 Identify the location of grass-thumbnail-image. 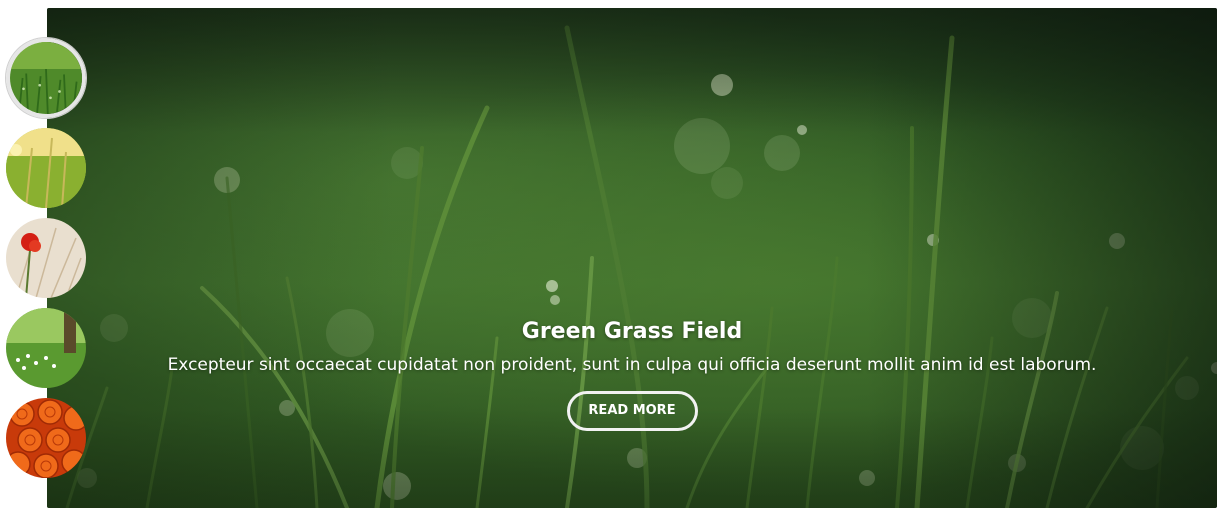
(46, 78).